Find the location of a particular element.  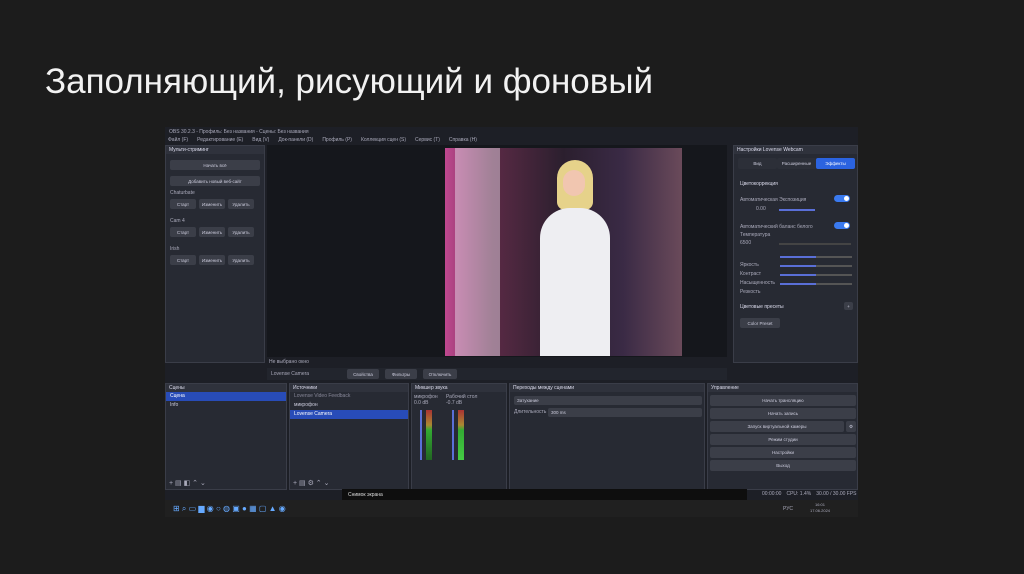

selected-source: Lovense Camera is located at coordinates (290, 374).